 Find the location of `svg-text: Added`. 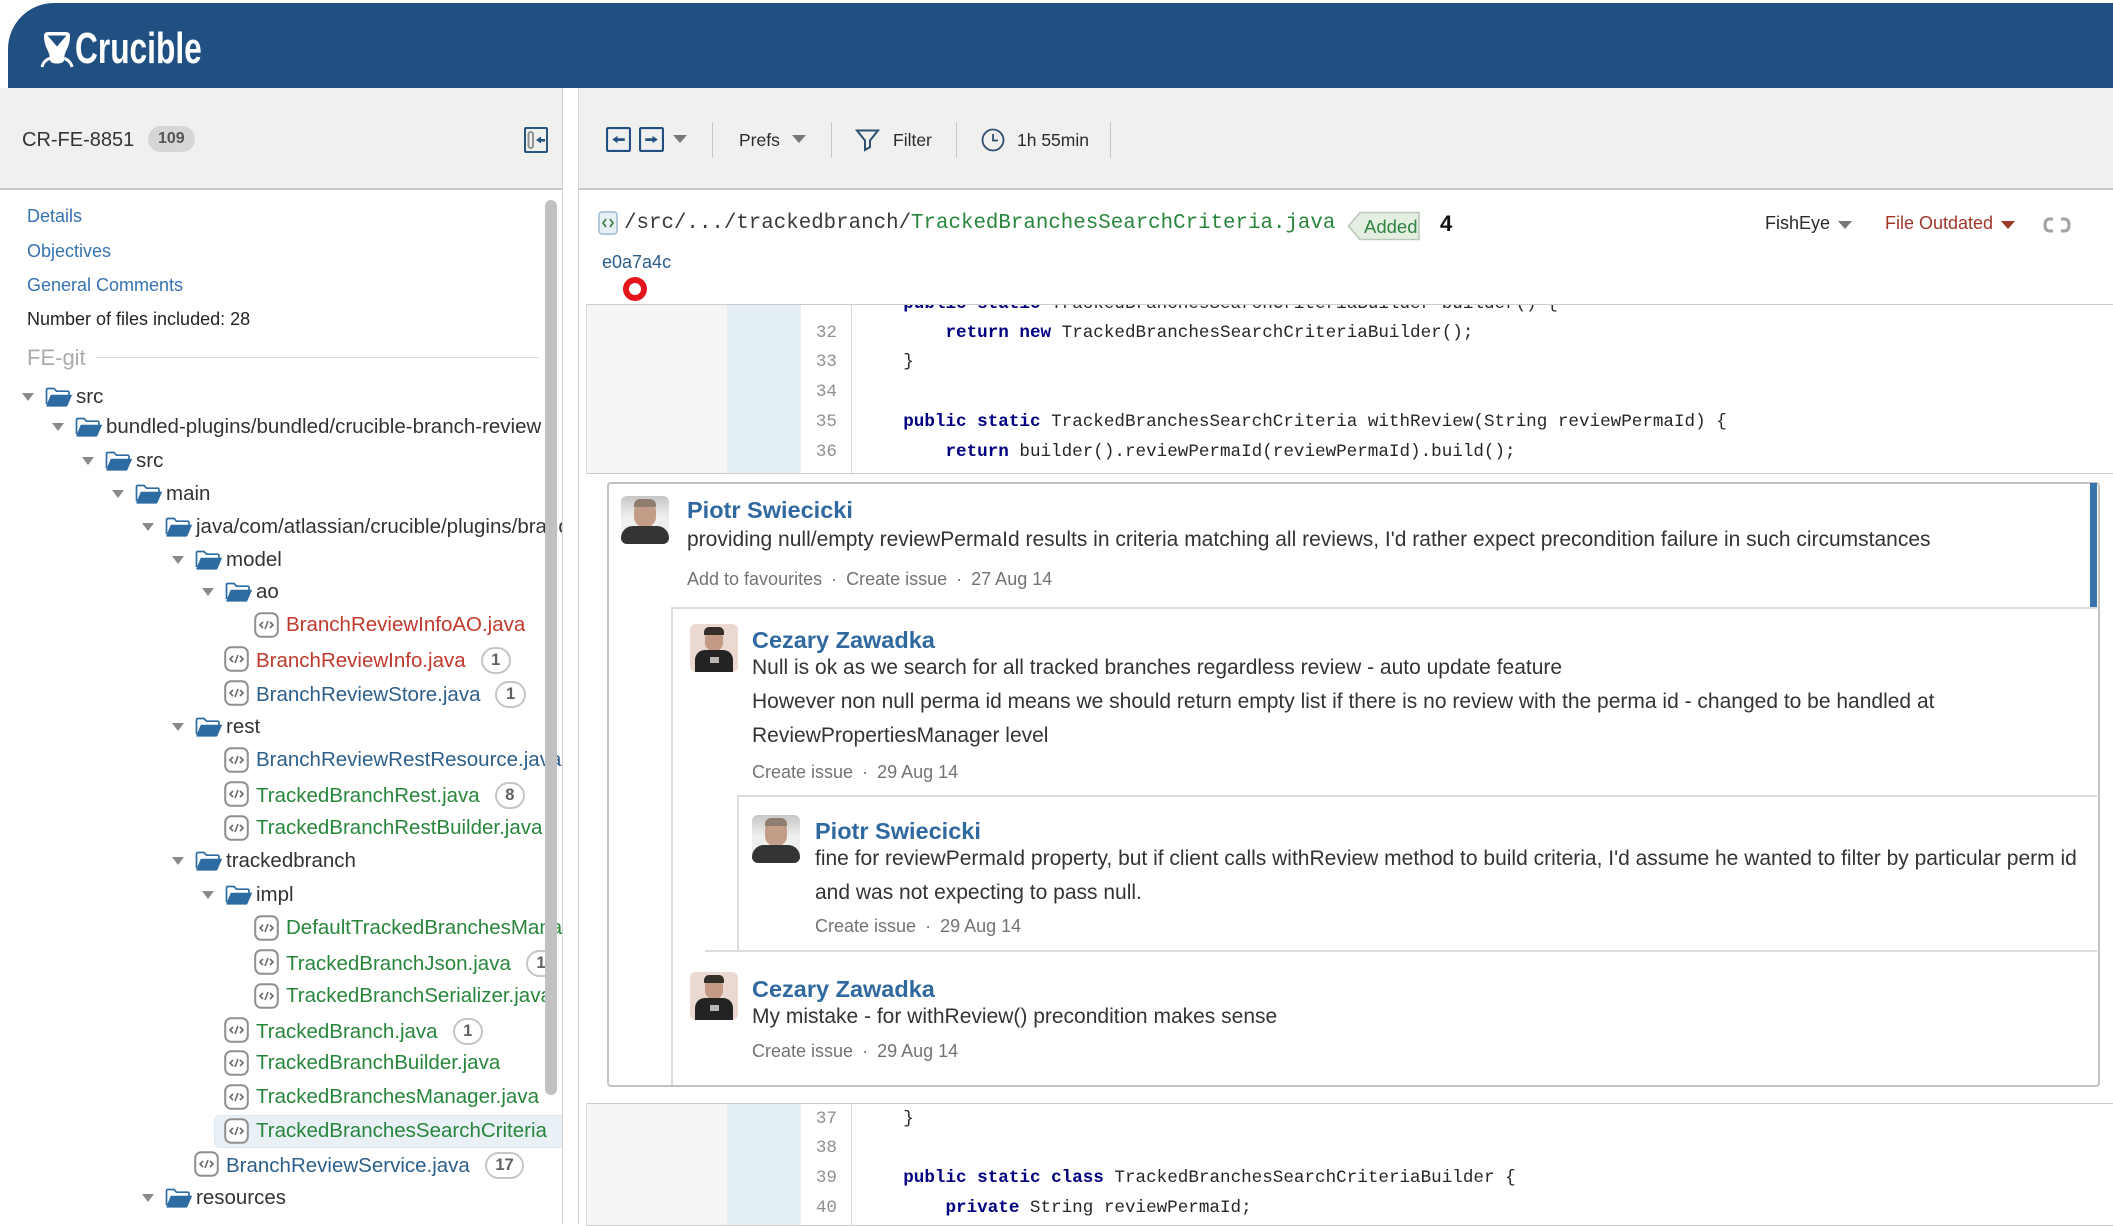

svg-text: Added is located at coordinates (1391, 226).